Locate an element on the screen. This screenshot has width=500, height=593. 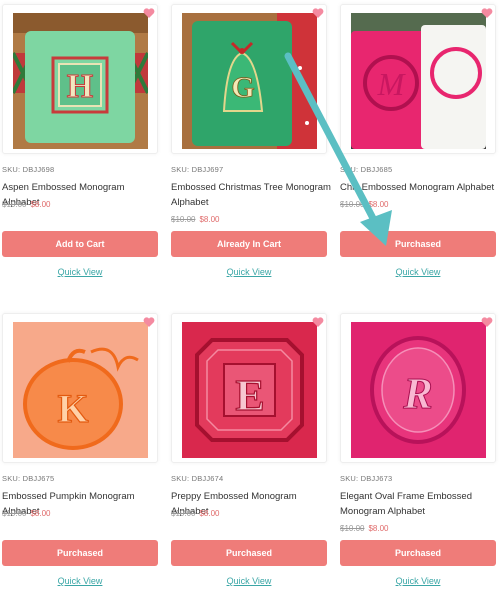
product-image-frame: M is located at coordinates (418, 79).